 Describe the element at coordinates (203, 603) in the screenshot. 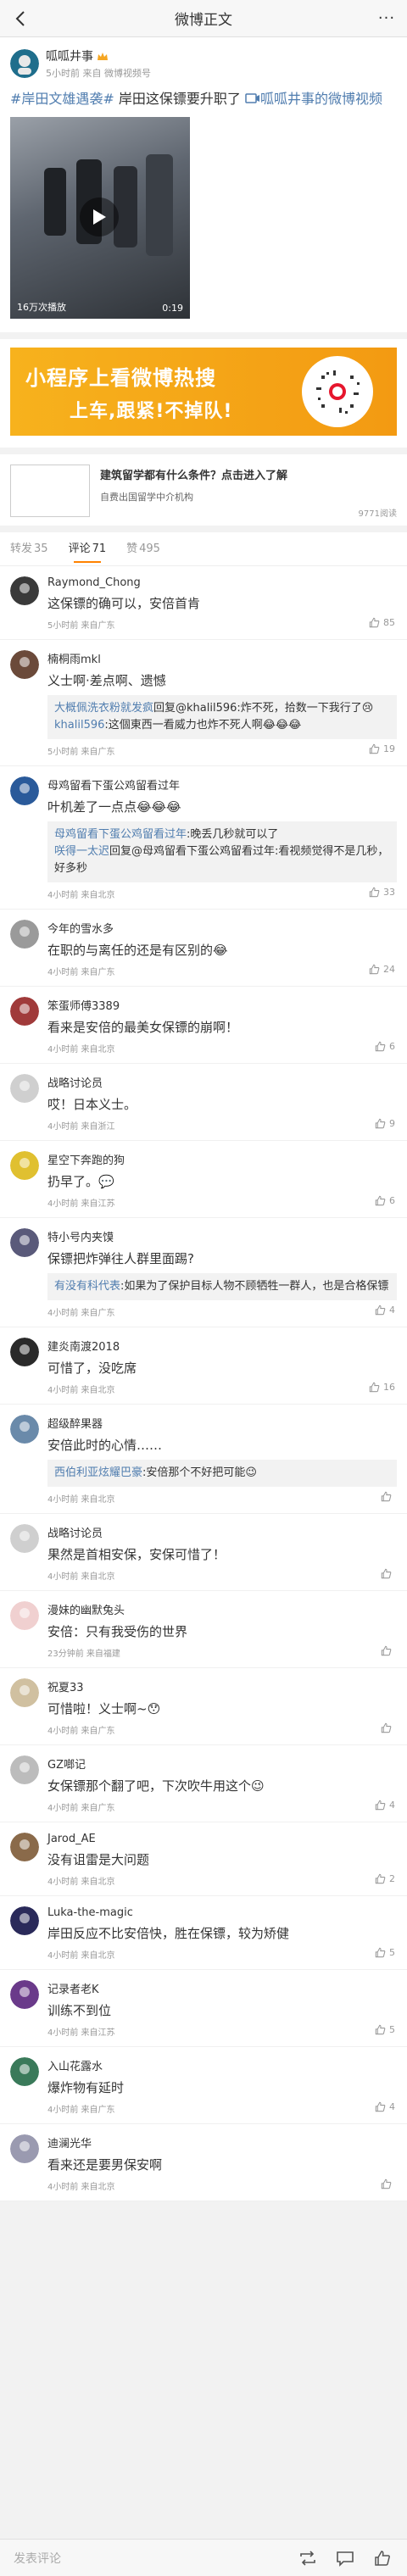

I see `comment-item: Raymond_Chong 这保镖的确可以，安倍首肯 5小时前 来自广东 85` at that location.